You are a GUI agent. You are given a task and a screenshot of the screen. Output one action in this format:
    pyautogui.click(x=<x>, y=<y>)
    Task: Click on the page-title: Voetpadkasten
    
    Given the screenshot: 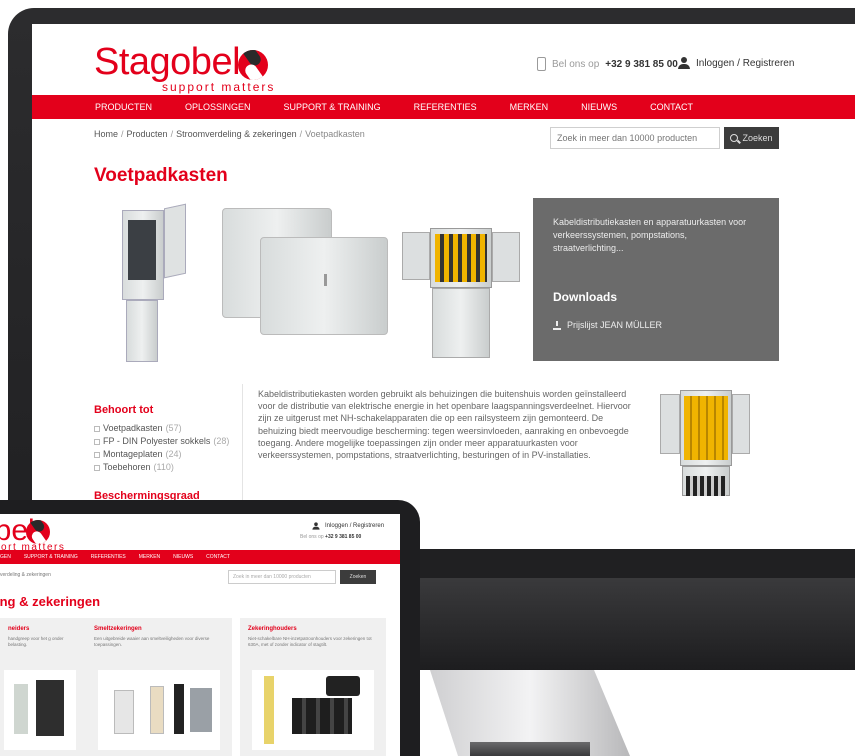 What is the action you would take?
    pyautogui.click(x=161, y=175)
    